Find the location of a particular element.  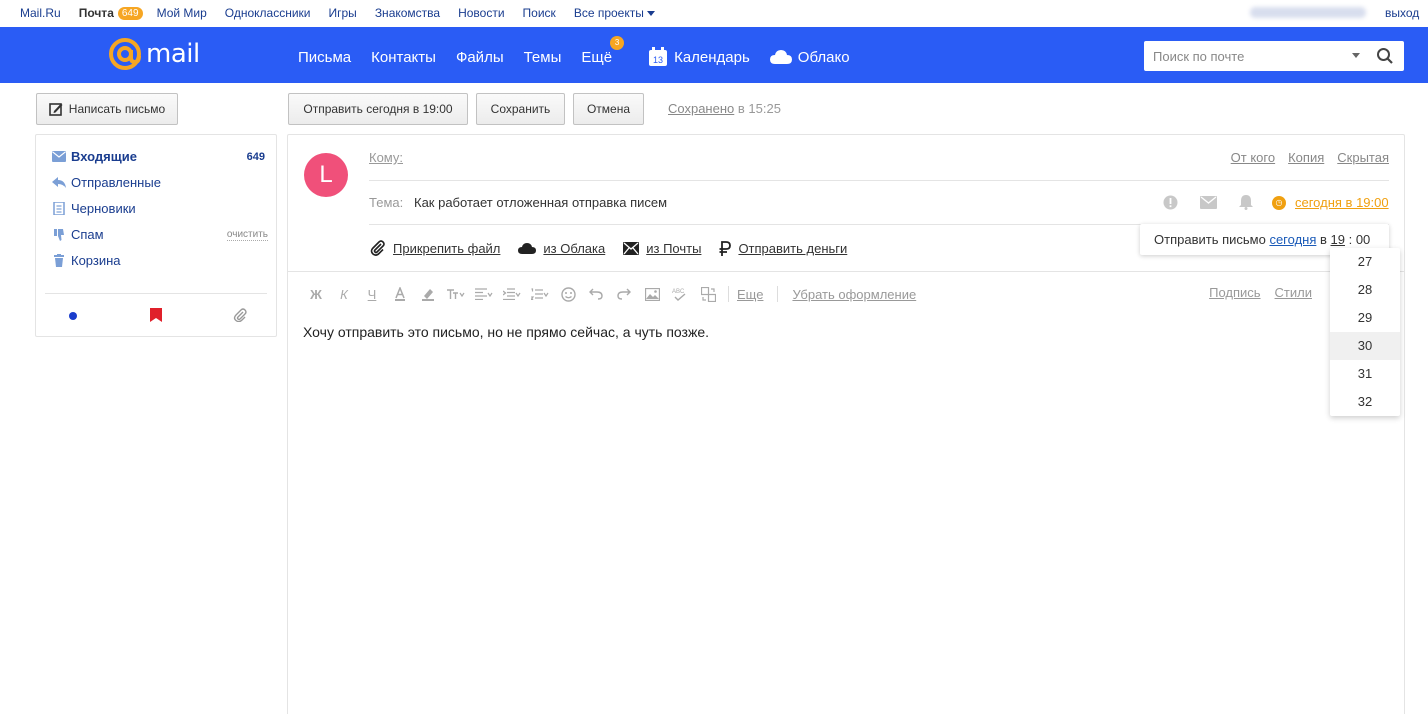

indent-button is located at coordinates (512, 294).